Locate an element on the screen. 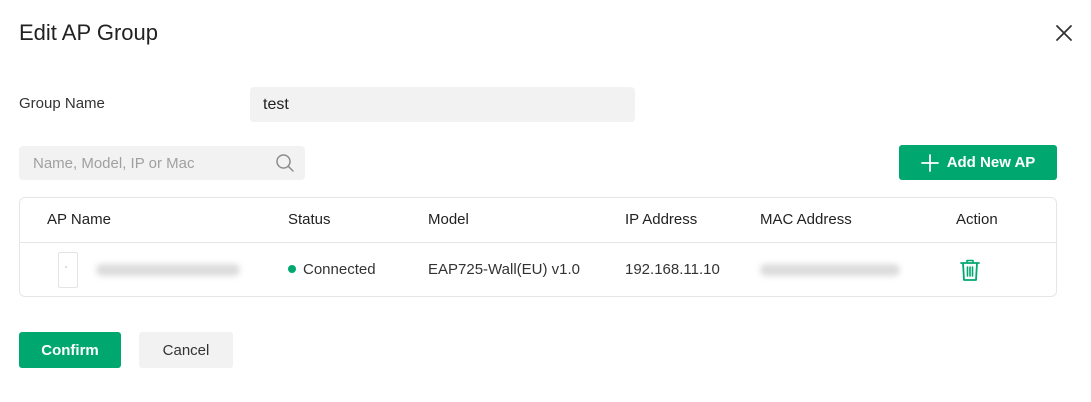 Image resolution: width=1091 pixels, height=402 pixels. add-new-ap-button: Add New AP is located at coordinates (978, 162).